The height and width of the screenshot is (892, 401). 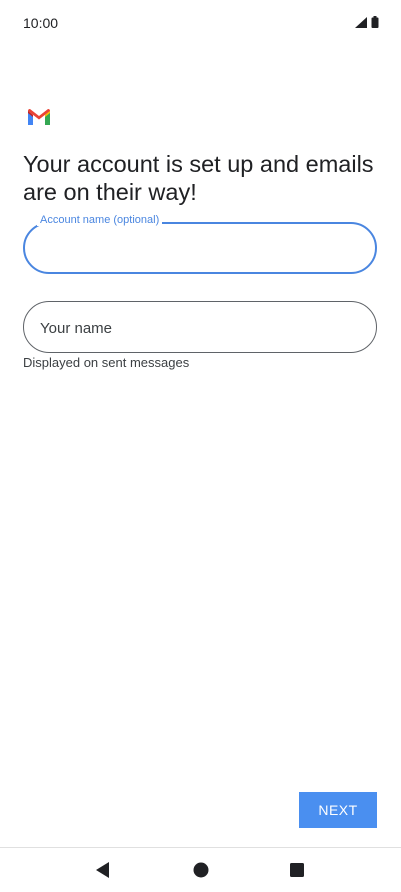 What do you see at coordinates (200, 24) in the screenshot?
I see `status-bar: 10:00` at bounding box center [200, 24].